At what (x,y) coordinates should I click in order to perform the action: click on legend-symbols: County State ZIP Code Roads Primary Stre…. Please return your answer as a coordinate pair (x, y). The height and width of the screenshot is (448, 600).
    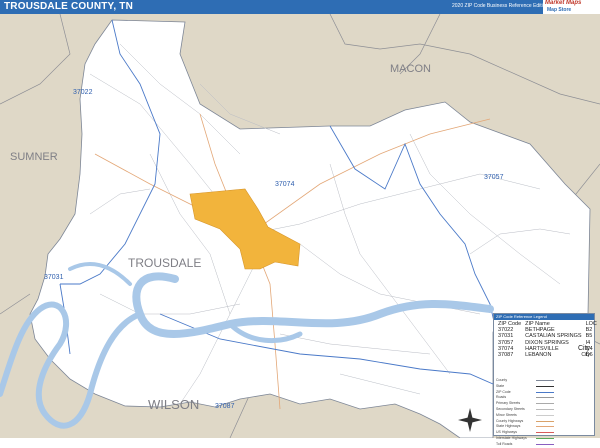
    Looking at the image, I should click on (544, 413).